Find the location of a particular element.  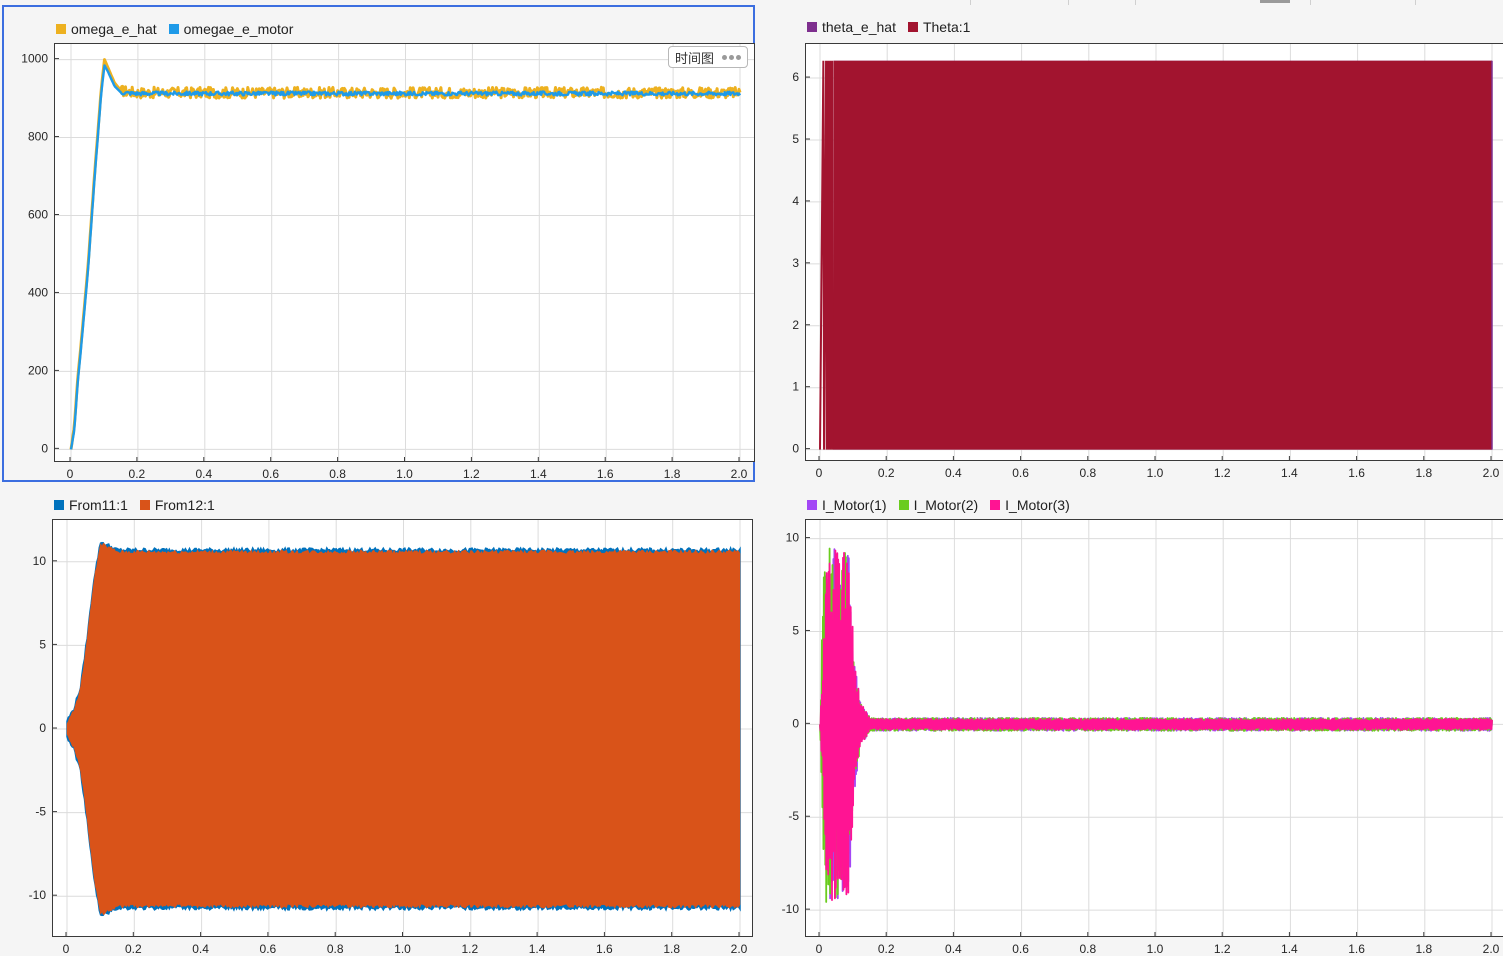

time-plot-label: 时间图 is located at coordinates (694, 58).